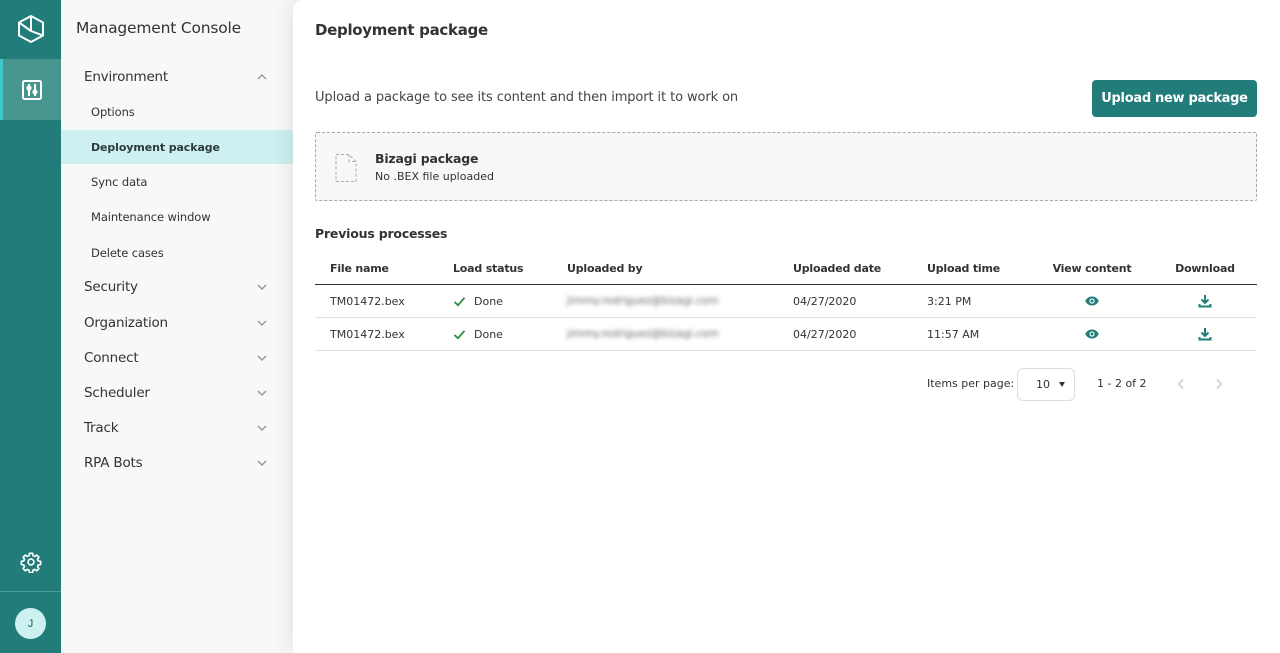 This screenshot has width=1280, height=653. What do you see at coordinates (155, 147) in the screenshot?
I see `sidebar-item-label: Deployment package` at bounding box center [155, 147].